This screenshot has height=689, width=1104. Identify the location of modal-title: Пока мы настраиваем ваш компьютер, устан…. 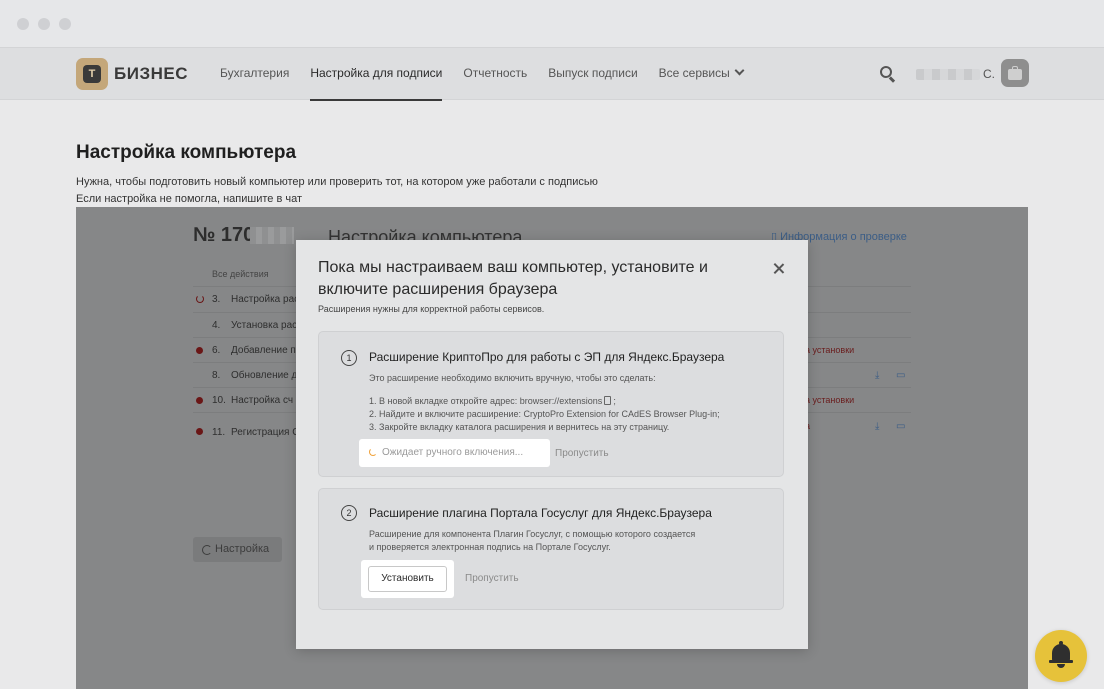
(513, 278).